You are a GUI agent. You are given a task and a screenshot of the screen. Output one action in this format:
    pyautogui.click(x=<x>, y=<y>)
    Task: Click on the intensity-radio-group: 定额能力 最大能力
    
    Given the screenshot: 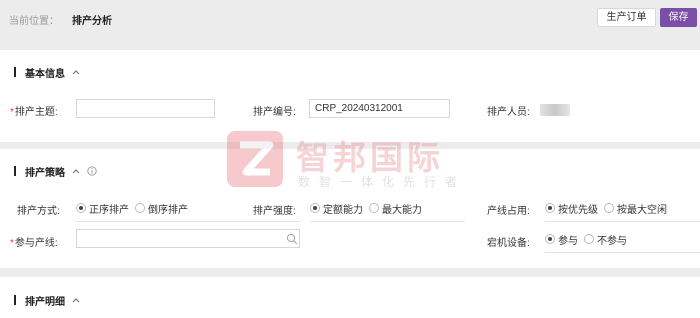 What is the action you would take?
    pyautogui.click(x=369, y=208)
    